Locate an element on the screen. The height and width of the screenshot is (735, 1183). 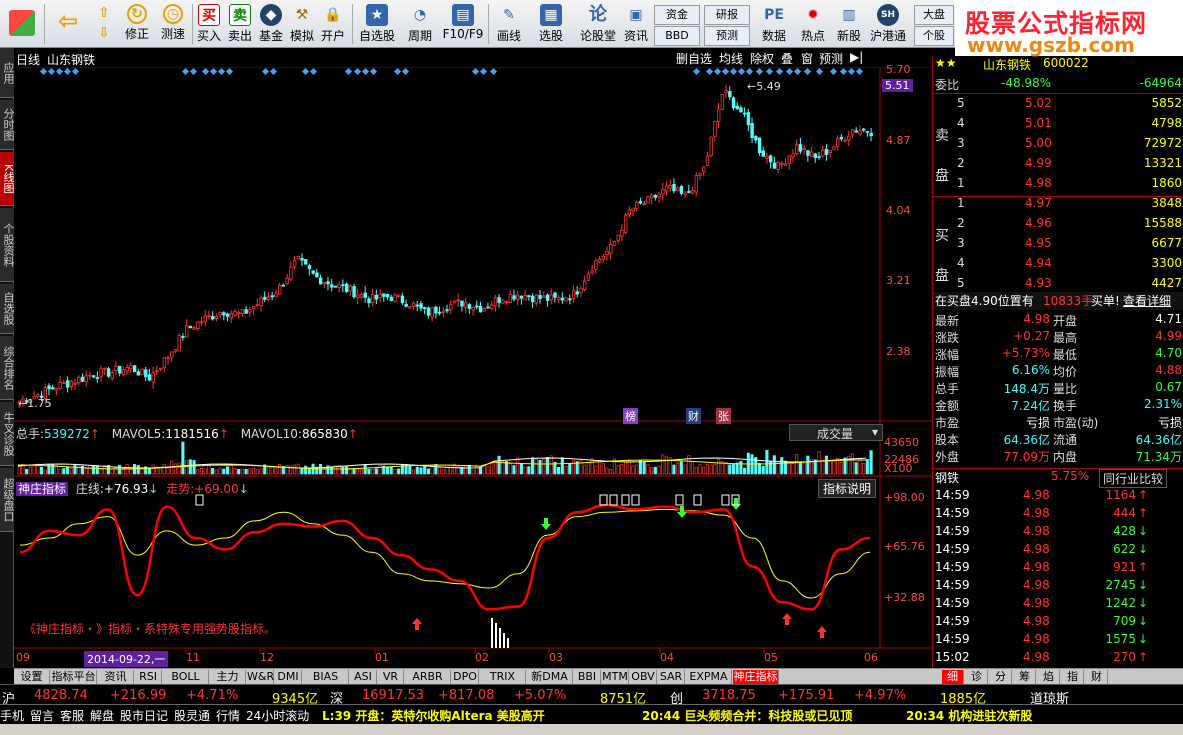
side-tab-watchlist: 自选股 is located at coordinates (7, 309).